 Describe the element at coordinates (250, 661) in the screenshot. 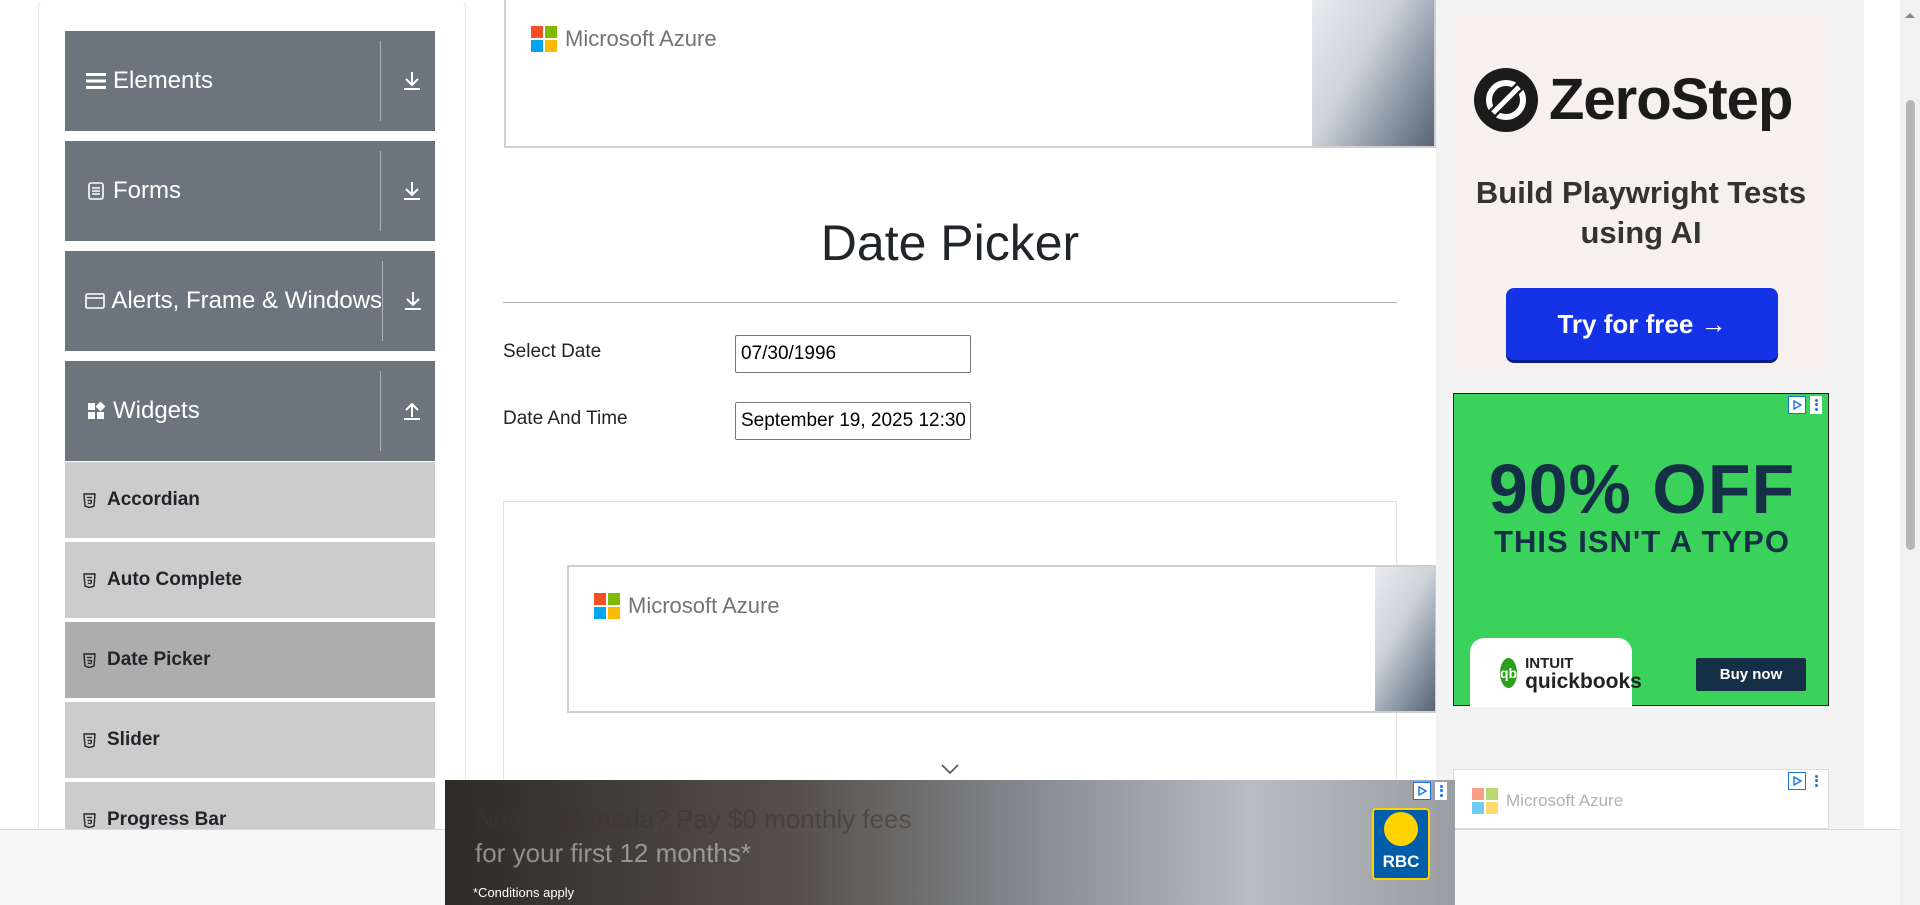

I see `sidebar-item-date-picker: Date Picker` at that location.